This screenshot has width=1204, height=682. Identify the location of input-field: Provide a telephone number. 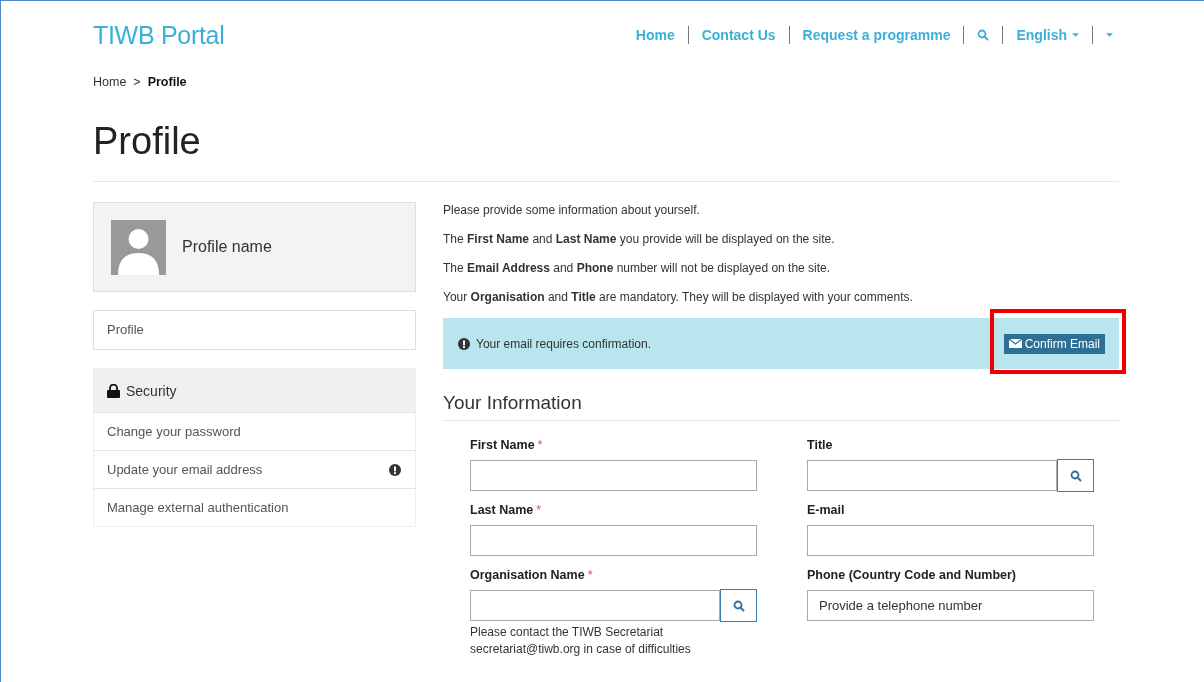
(950, 605).